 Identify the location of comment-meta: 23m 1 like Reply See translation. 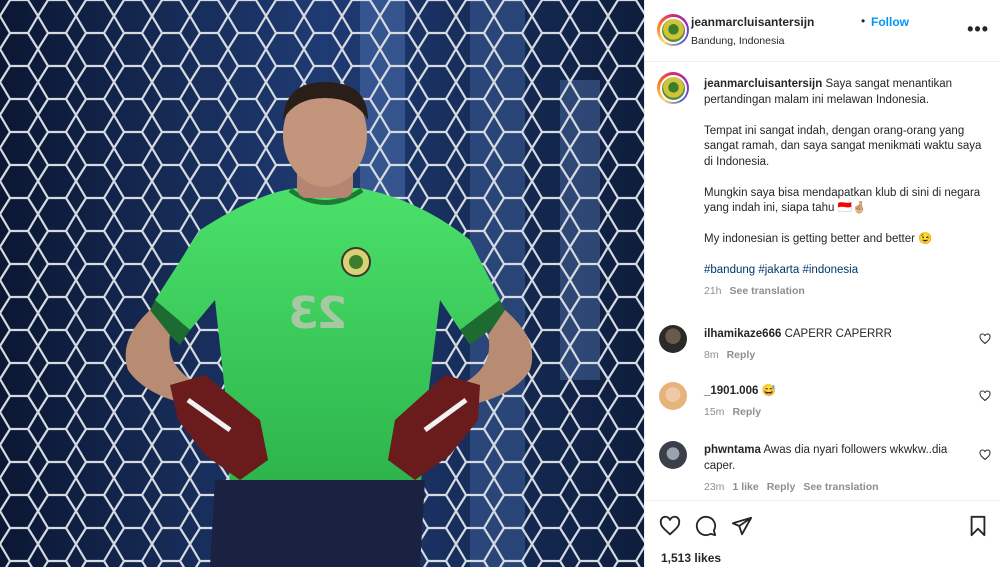
(795, 487).